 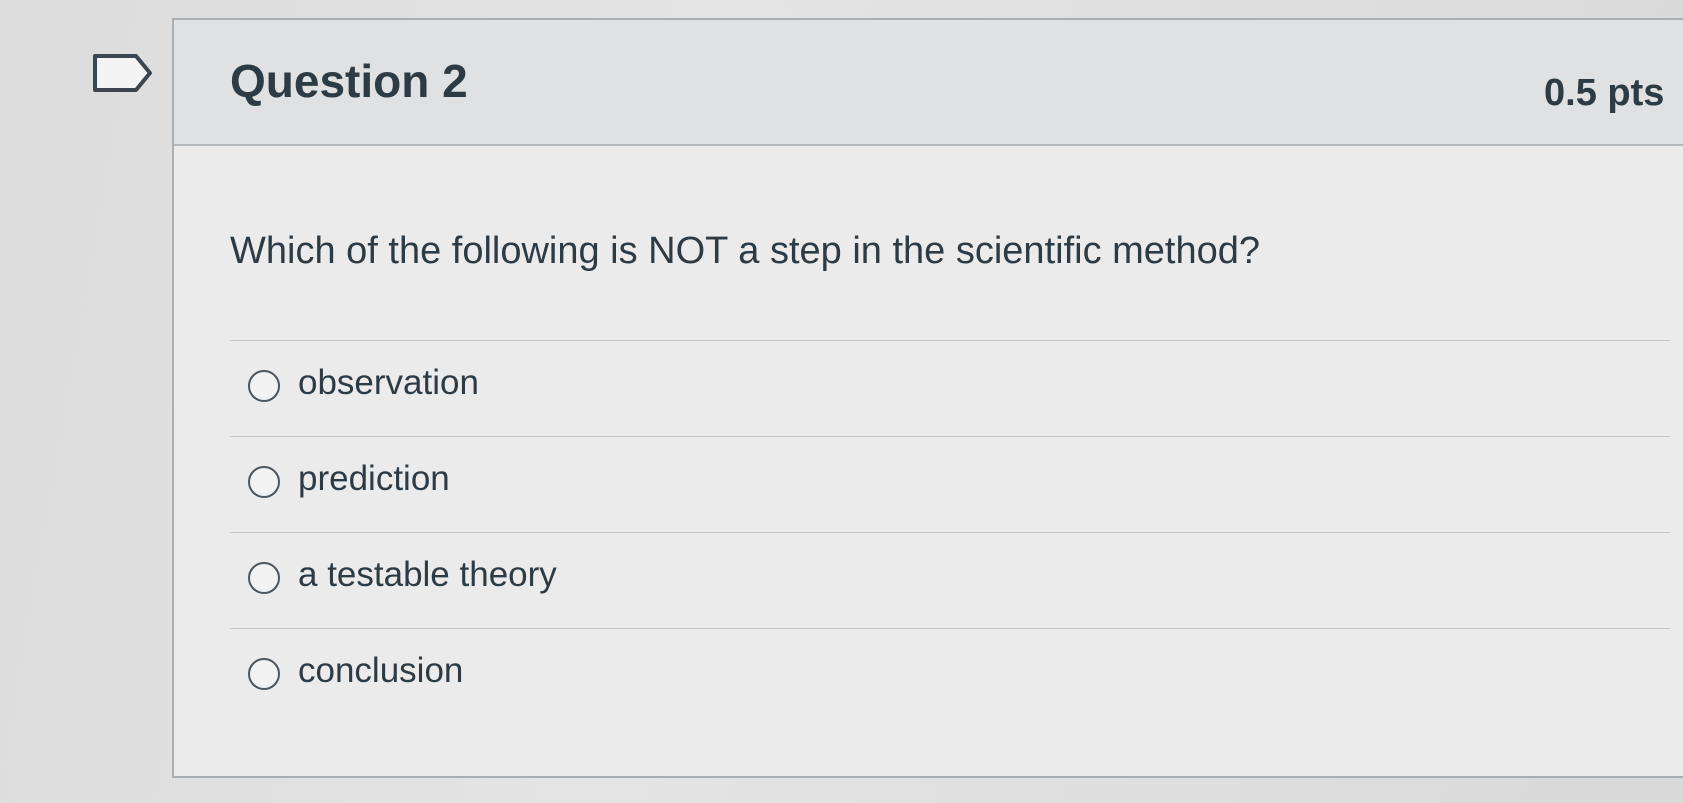 What do you see at coordinates (950, 484) in the screenshot?
I see `answer-option: prediction` at bounding box center [950, 484].